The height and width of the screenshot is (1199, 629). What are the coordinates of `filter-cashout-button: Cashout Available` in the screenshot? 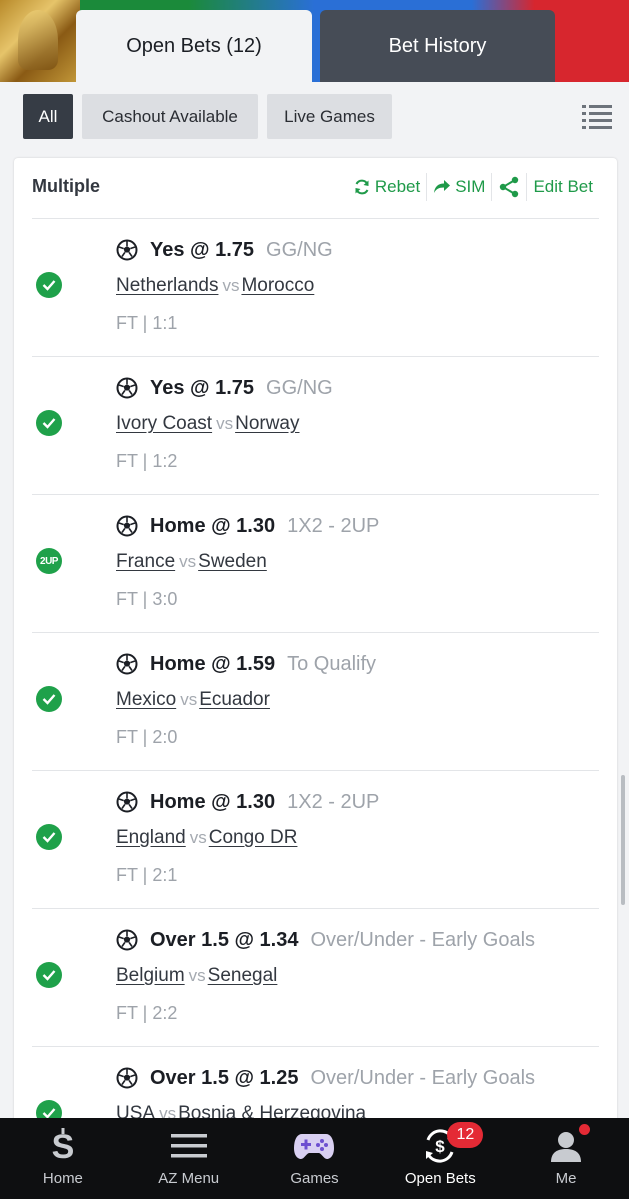 It's located at (170, 116).